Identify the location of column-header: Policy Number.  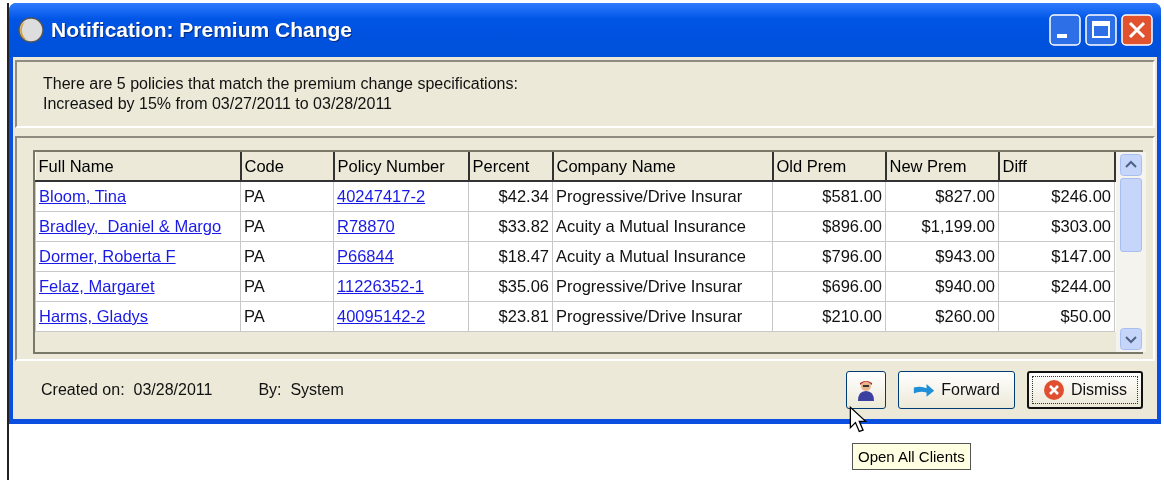
(401, 166).